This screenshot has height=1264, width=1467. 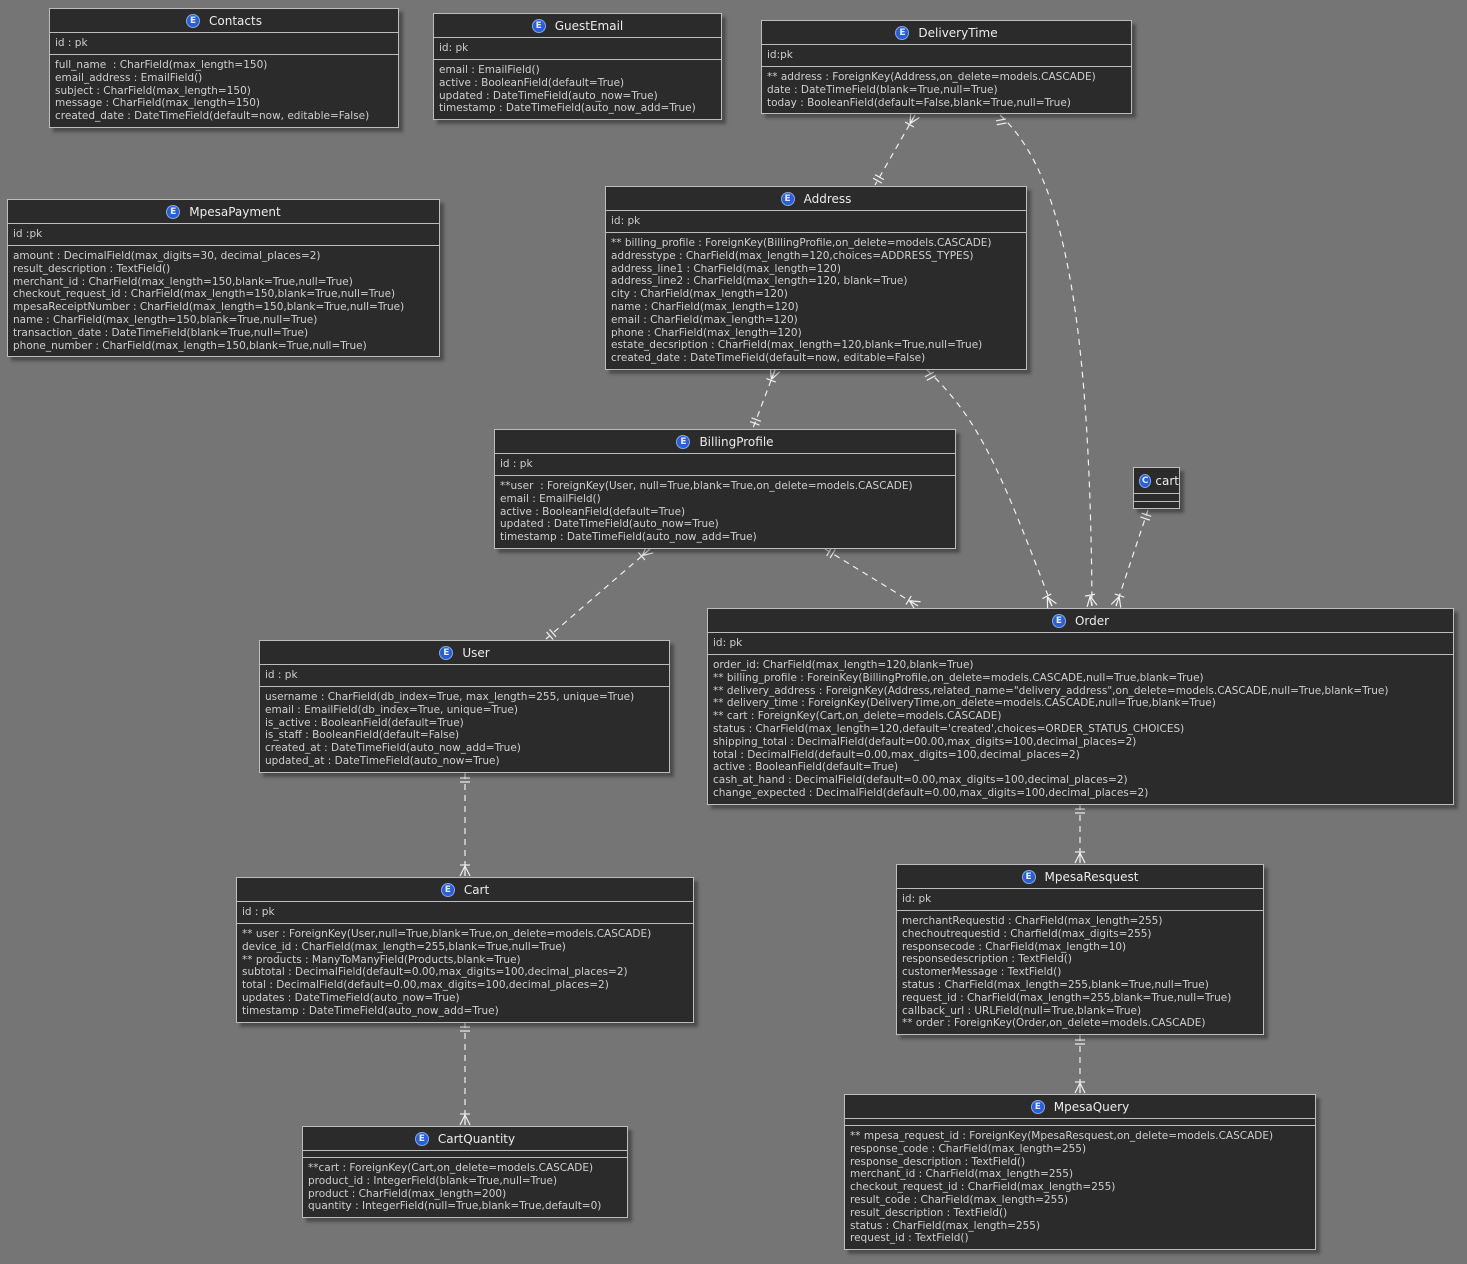 What do you see at coordinates (599, 592) in the screenshot?
I see `relationship-billingprofile-user` at bounding box center [599, 592].